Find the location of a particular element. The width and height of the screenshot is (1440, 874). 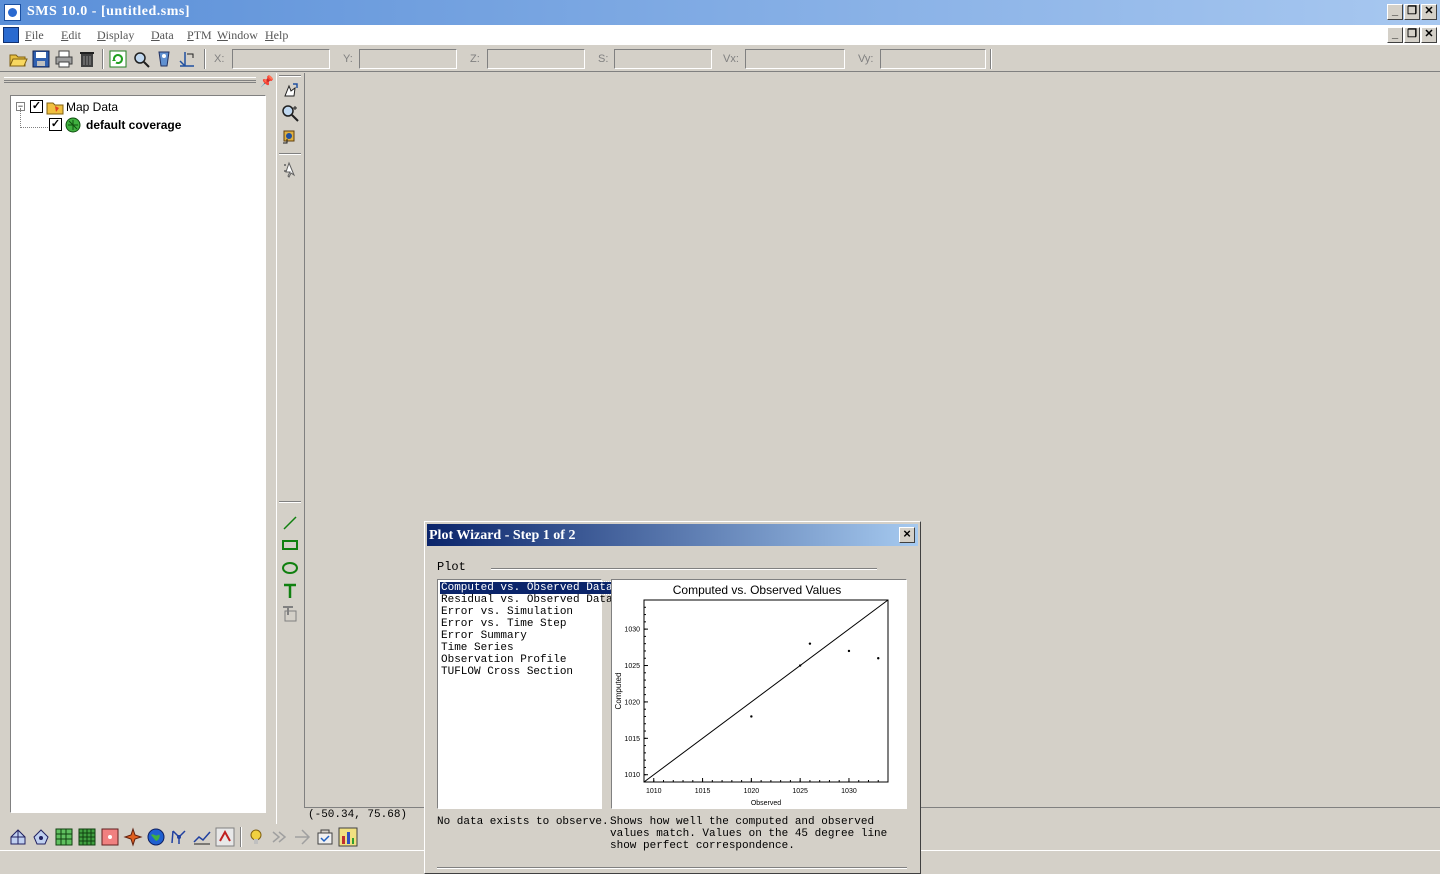

open-icon is located at coordinates (18, 59).